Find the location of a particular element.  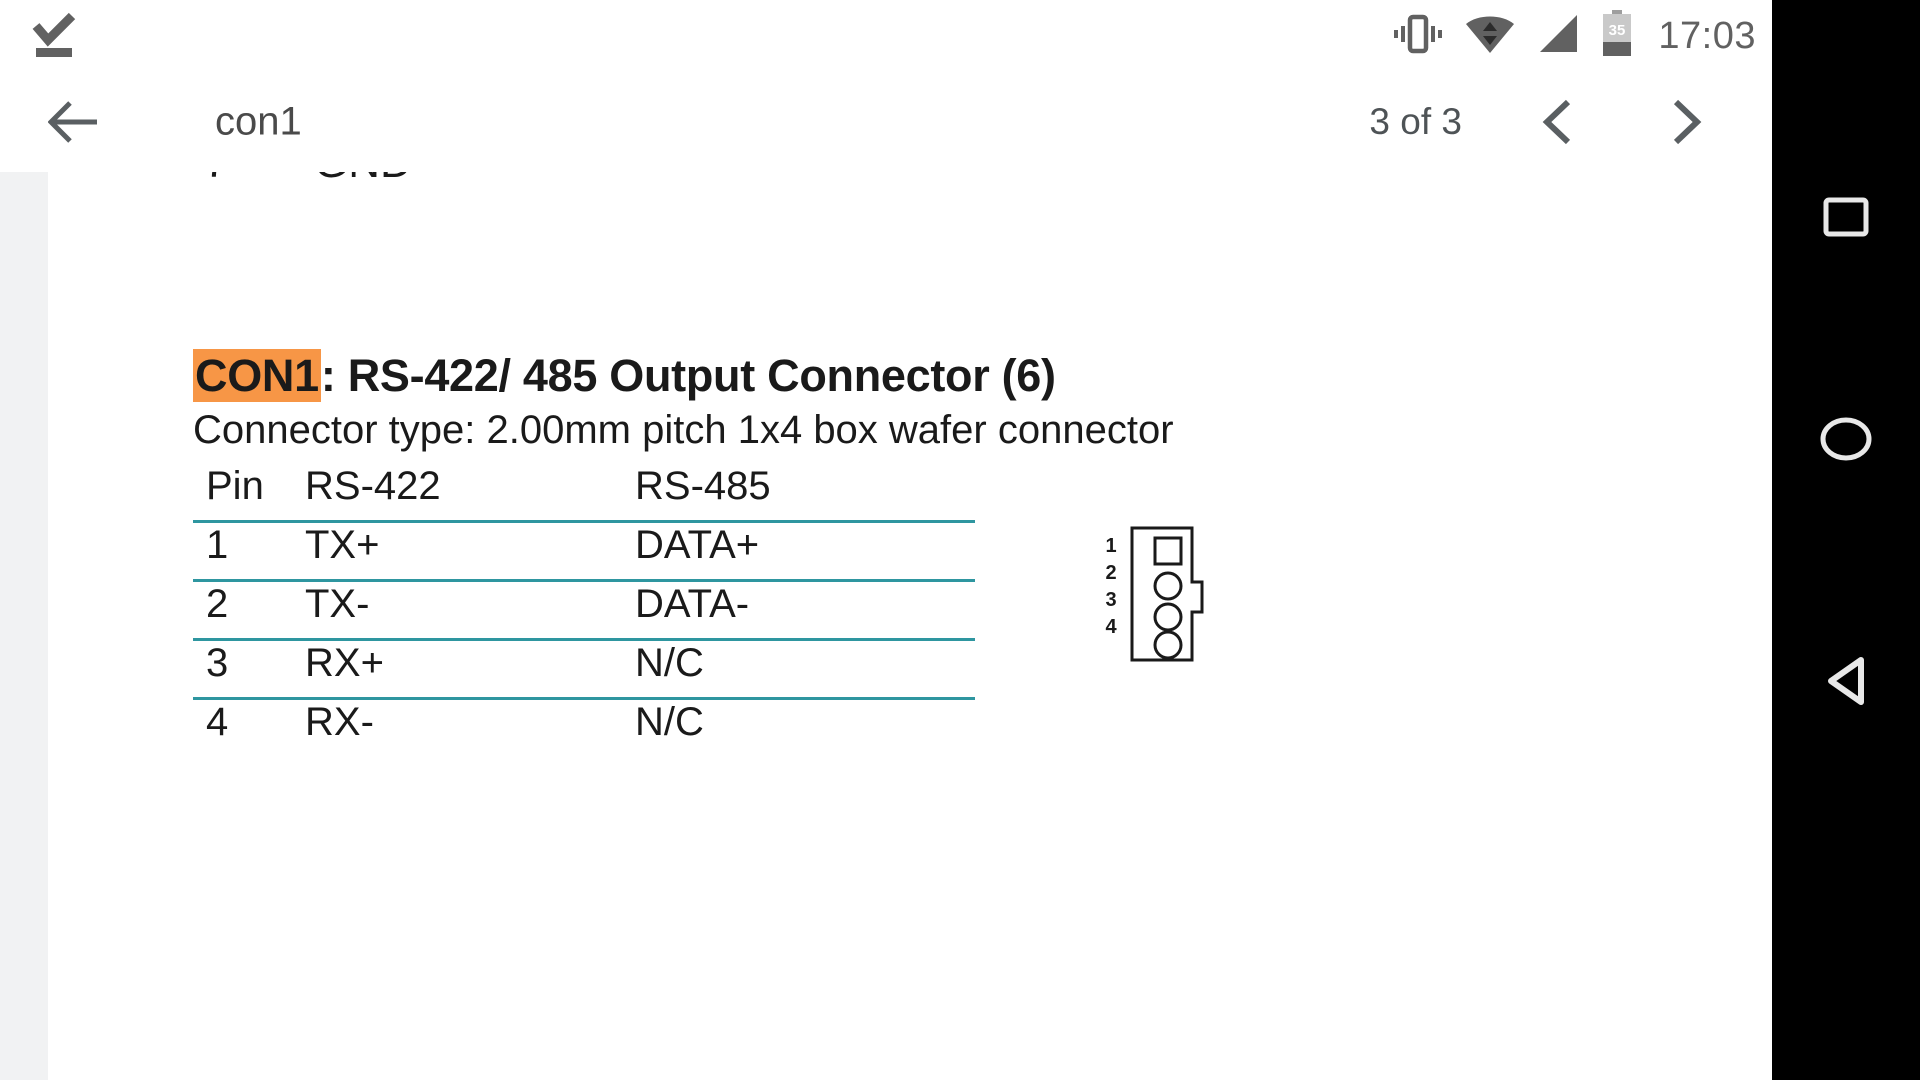

status-icons: 35 17:03 is located at coordinates (1574, 36).